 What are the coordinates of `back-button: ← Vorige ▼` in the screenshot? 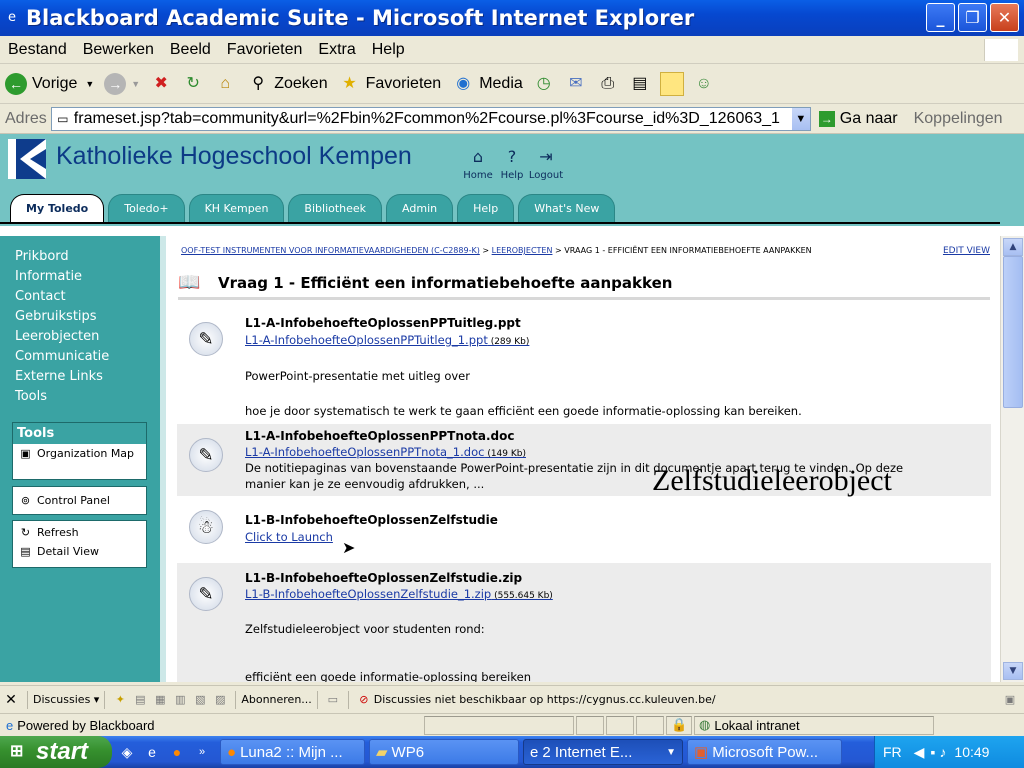 It's located at (49, 84).